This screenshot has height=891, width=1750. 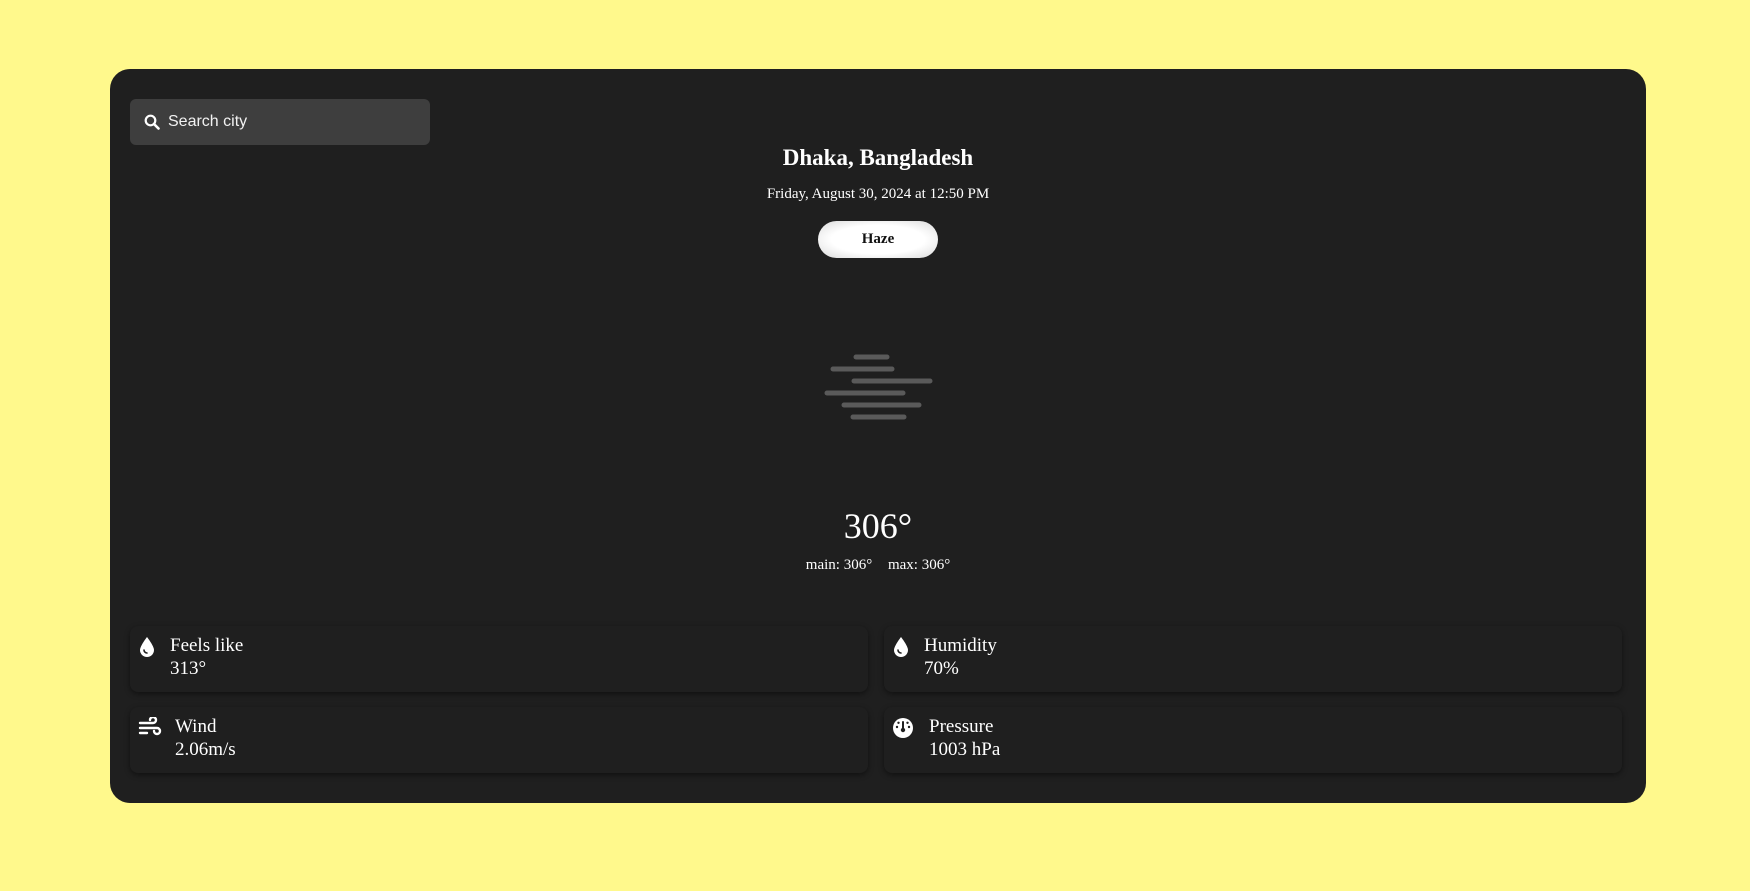 I want to click on max-temperature: max: 306°, so click(x=919, y=565).